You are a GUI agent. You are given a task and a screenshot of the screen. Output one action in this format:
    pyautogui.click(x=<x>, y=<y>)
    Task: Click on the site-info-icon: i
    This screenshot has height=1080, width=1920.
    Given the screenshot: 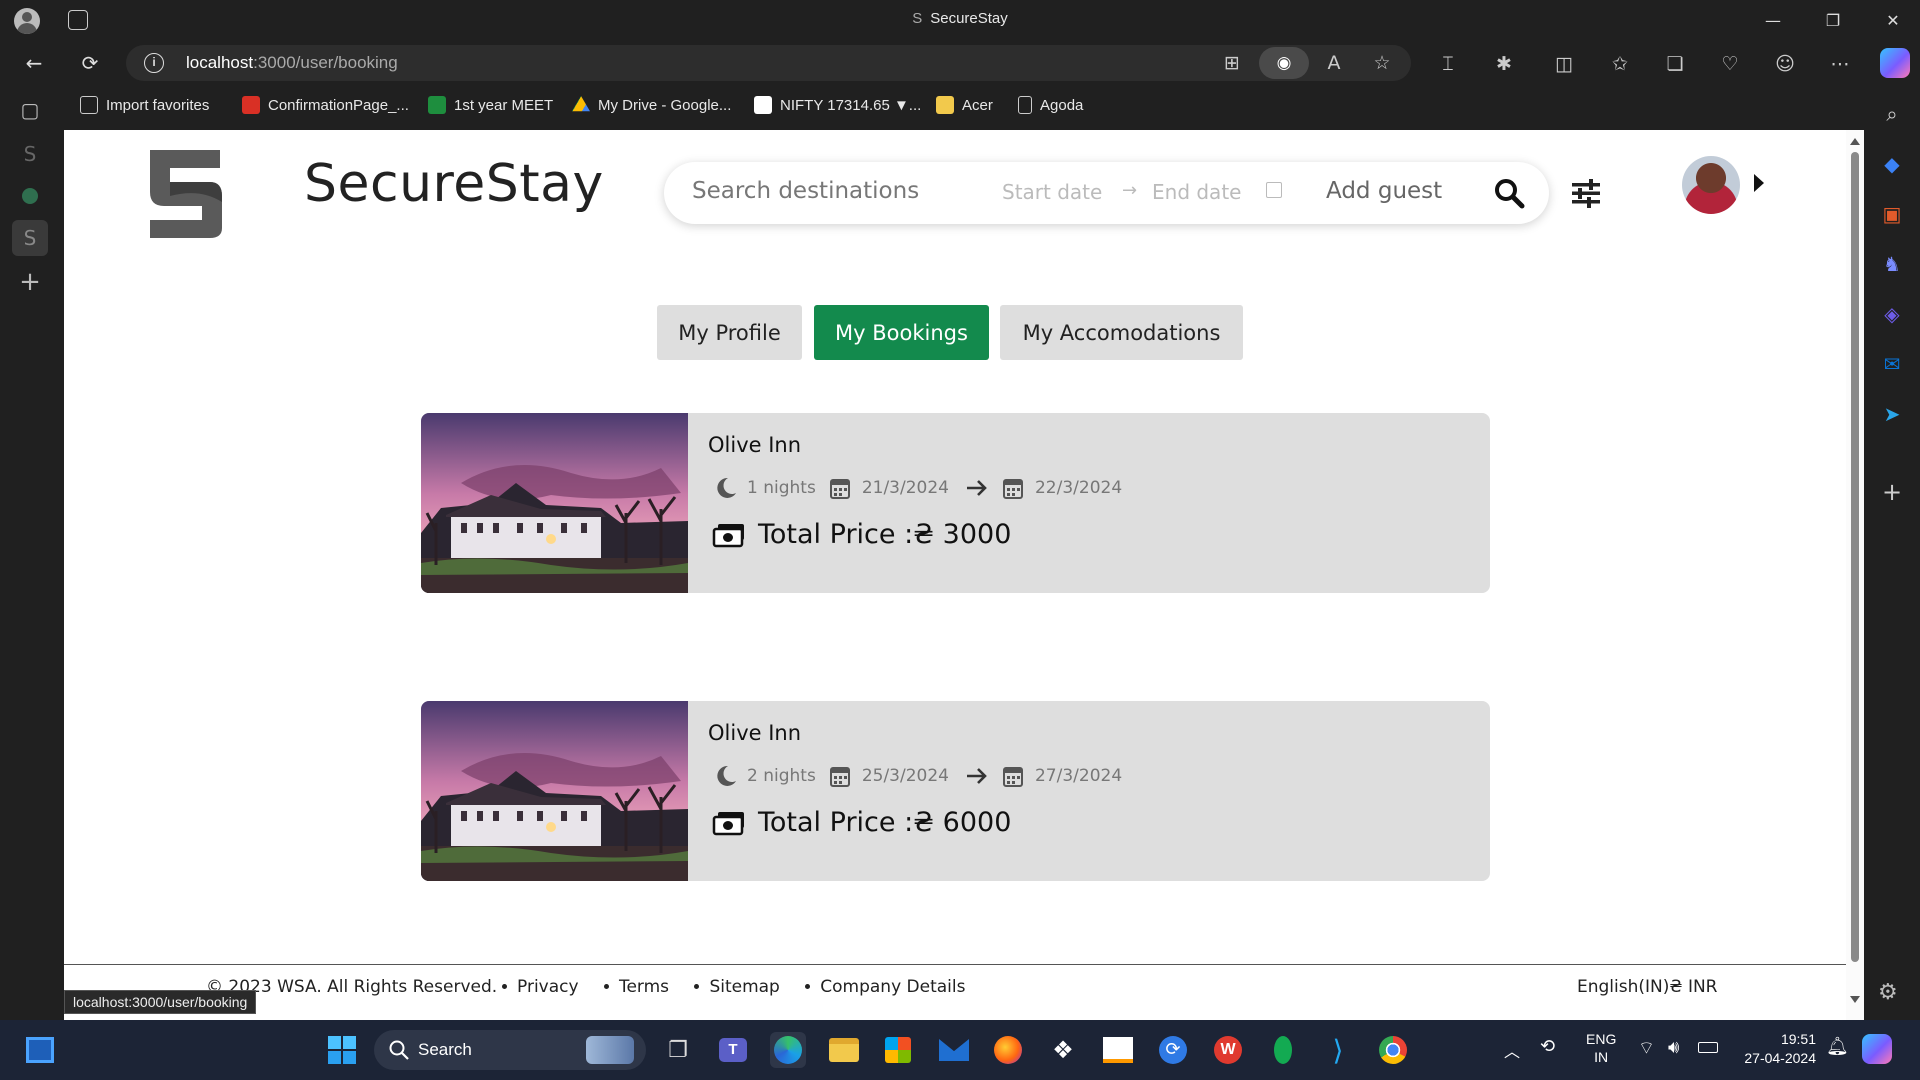 What is the action you would take?
    pyautogui.click(x=154, y=63)
    